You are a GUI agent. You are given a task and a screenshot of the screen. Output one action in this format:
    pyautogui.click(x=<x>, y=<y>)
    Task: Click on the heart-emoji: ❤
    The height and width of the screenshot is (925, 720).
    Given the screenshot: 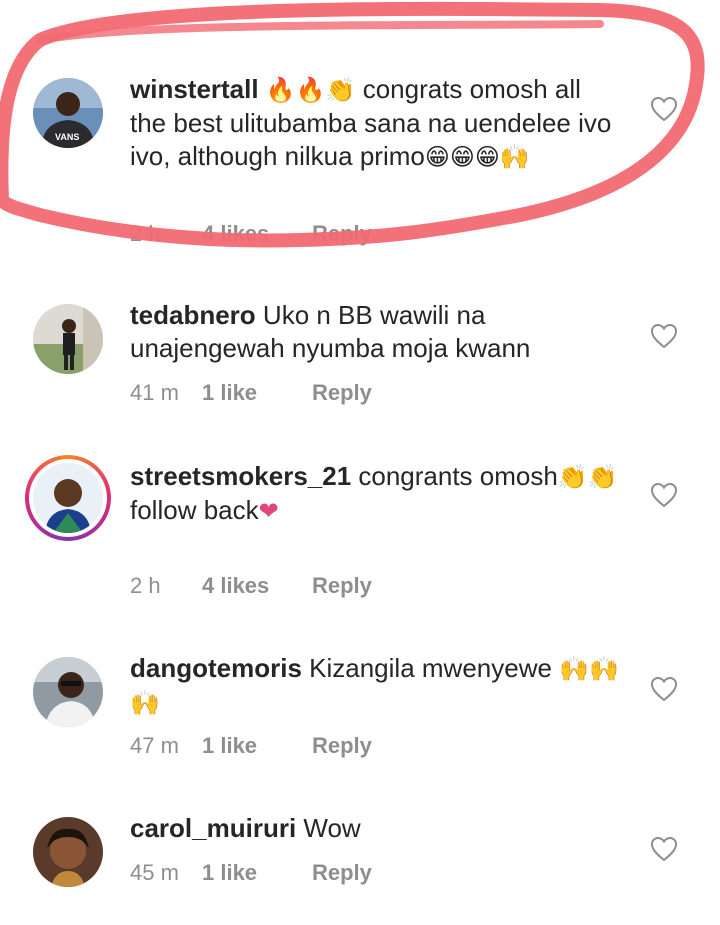 What is the action you would take?
    pyautogui.click(x=268, y=511)
    